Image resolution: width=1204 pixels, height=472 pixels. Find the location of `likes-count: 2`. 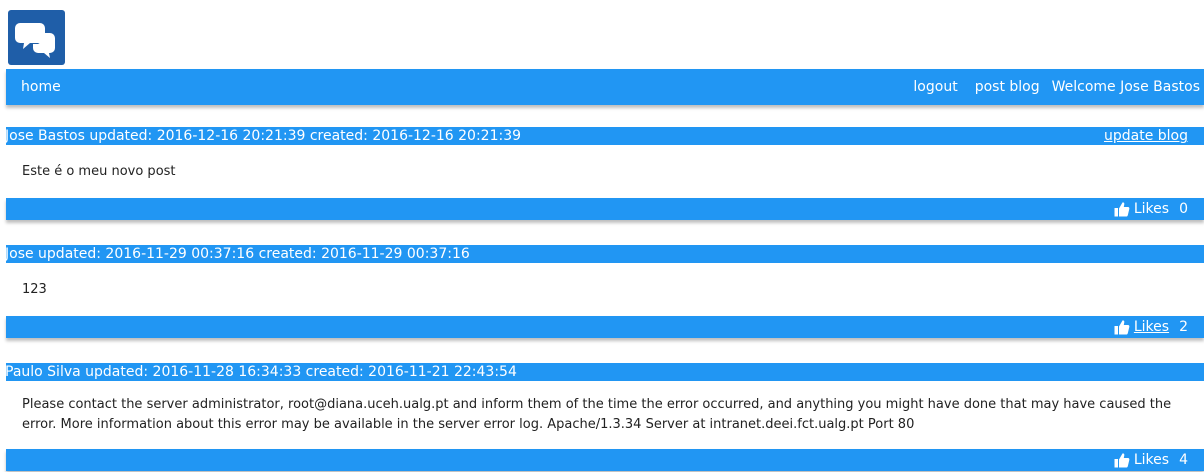

likes-count: 2 is located at coordinates (1183, 327).